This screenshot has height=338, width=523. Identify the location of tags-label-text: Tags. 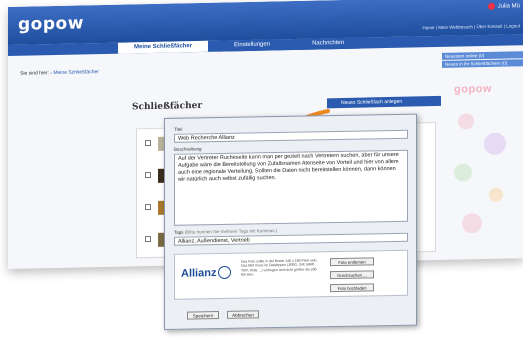
(179, 232).